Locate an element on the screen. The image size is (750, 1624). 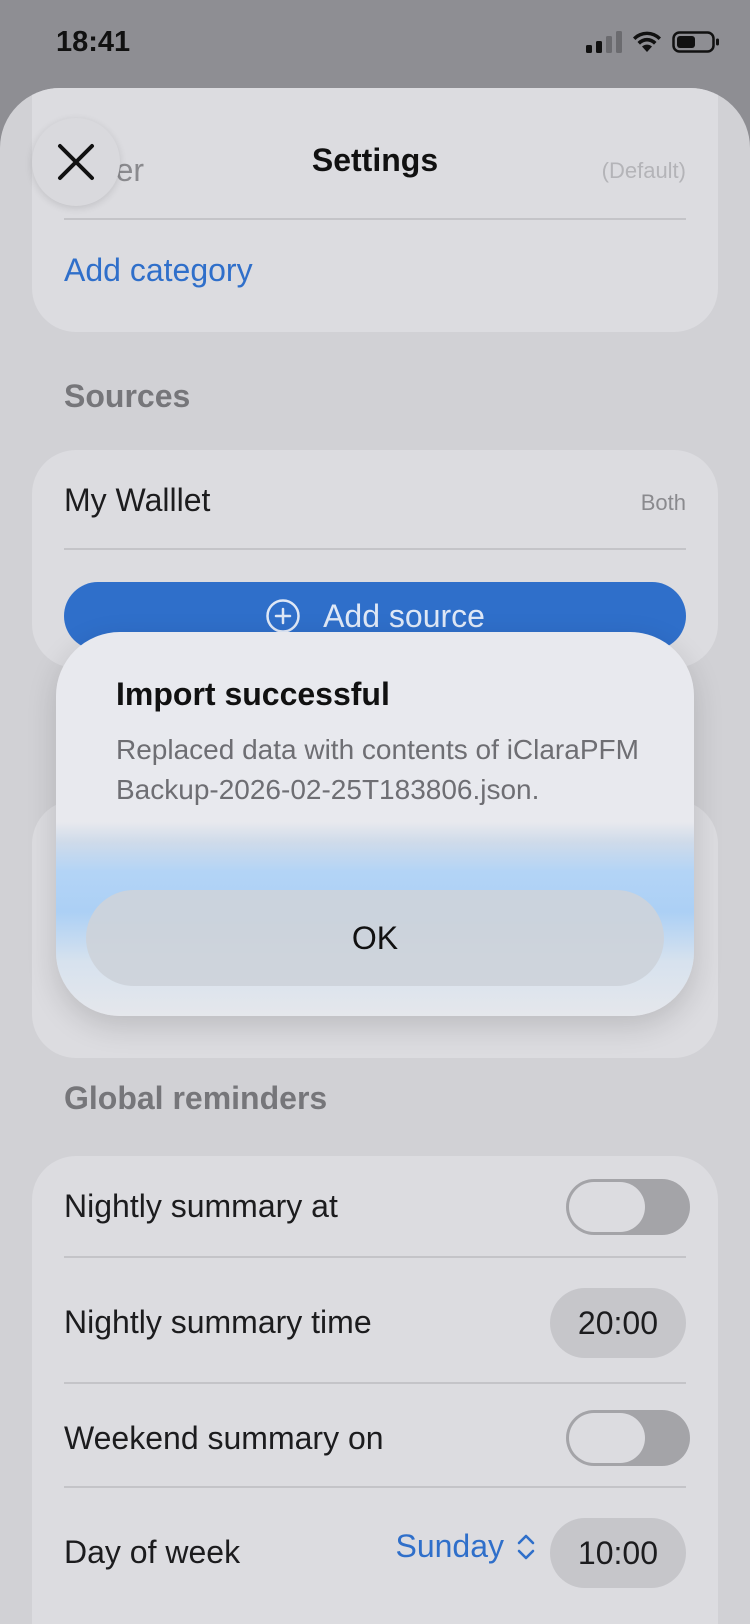
weekend-time-picker: 10:00 is located at coordinates (617, 1553).